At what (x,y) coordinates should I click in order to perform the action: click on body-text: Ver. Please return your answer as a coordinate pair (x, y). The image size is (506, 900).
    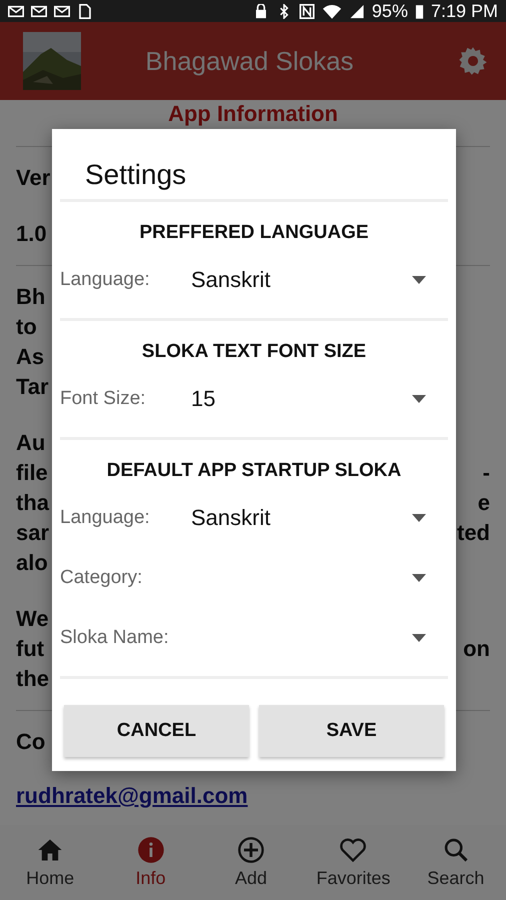
    Looking at the image, I should click on (33, 178).